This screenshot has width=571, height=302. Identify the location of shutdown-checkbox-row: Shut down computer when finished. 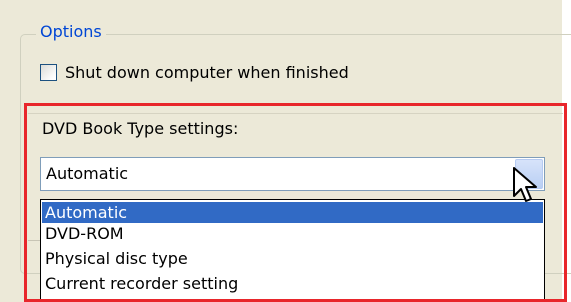
(194, 72).